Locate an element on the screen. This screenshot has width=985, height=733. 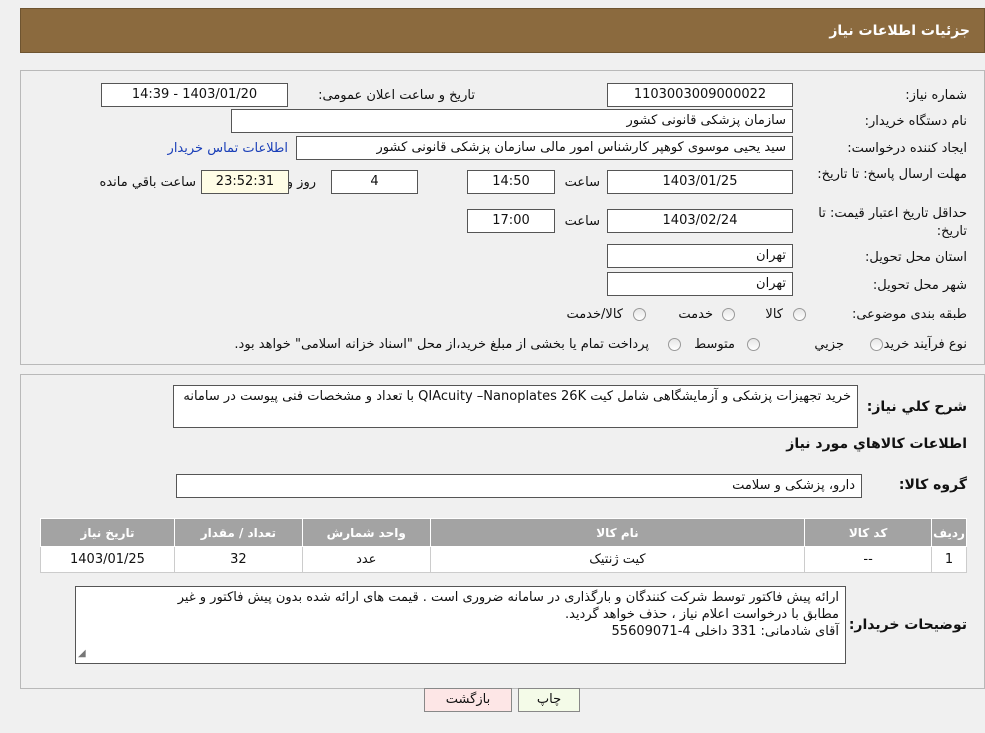
cell-date: 1403/01/25 is located at coordinates (107, 559).